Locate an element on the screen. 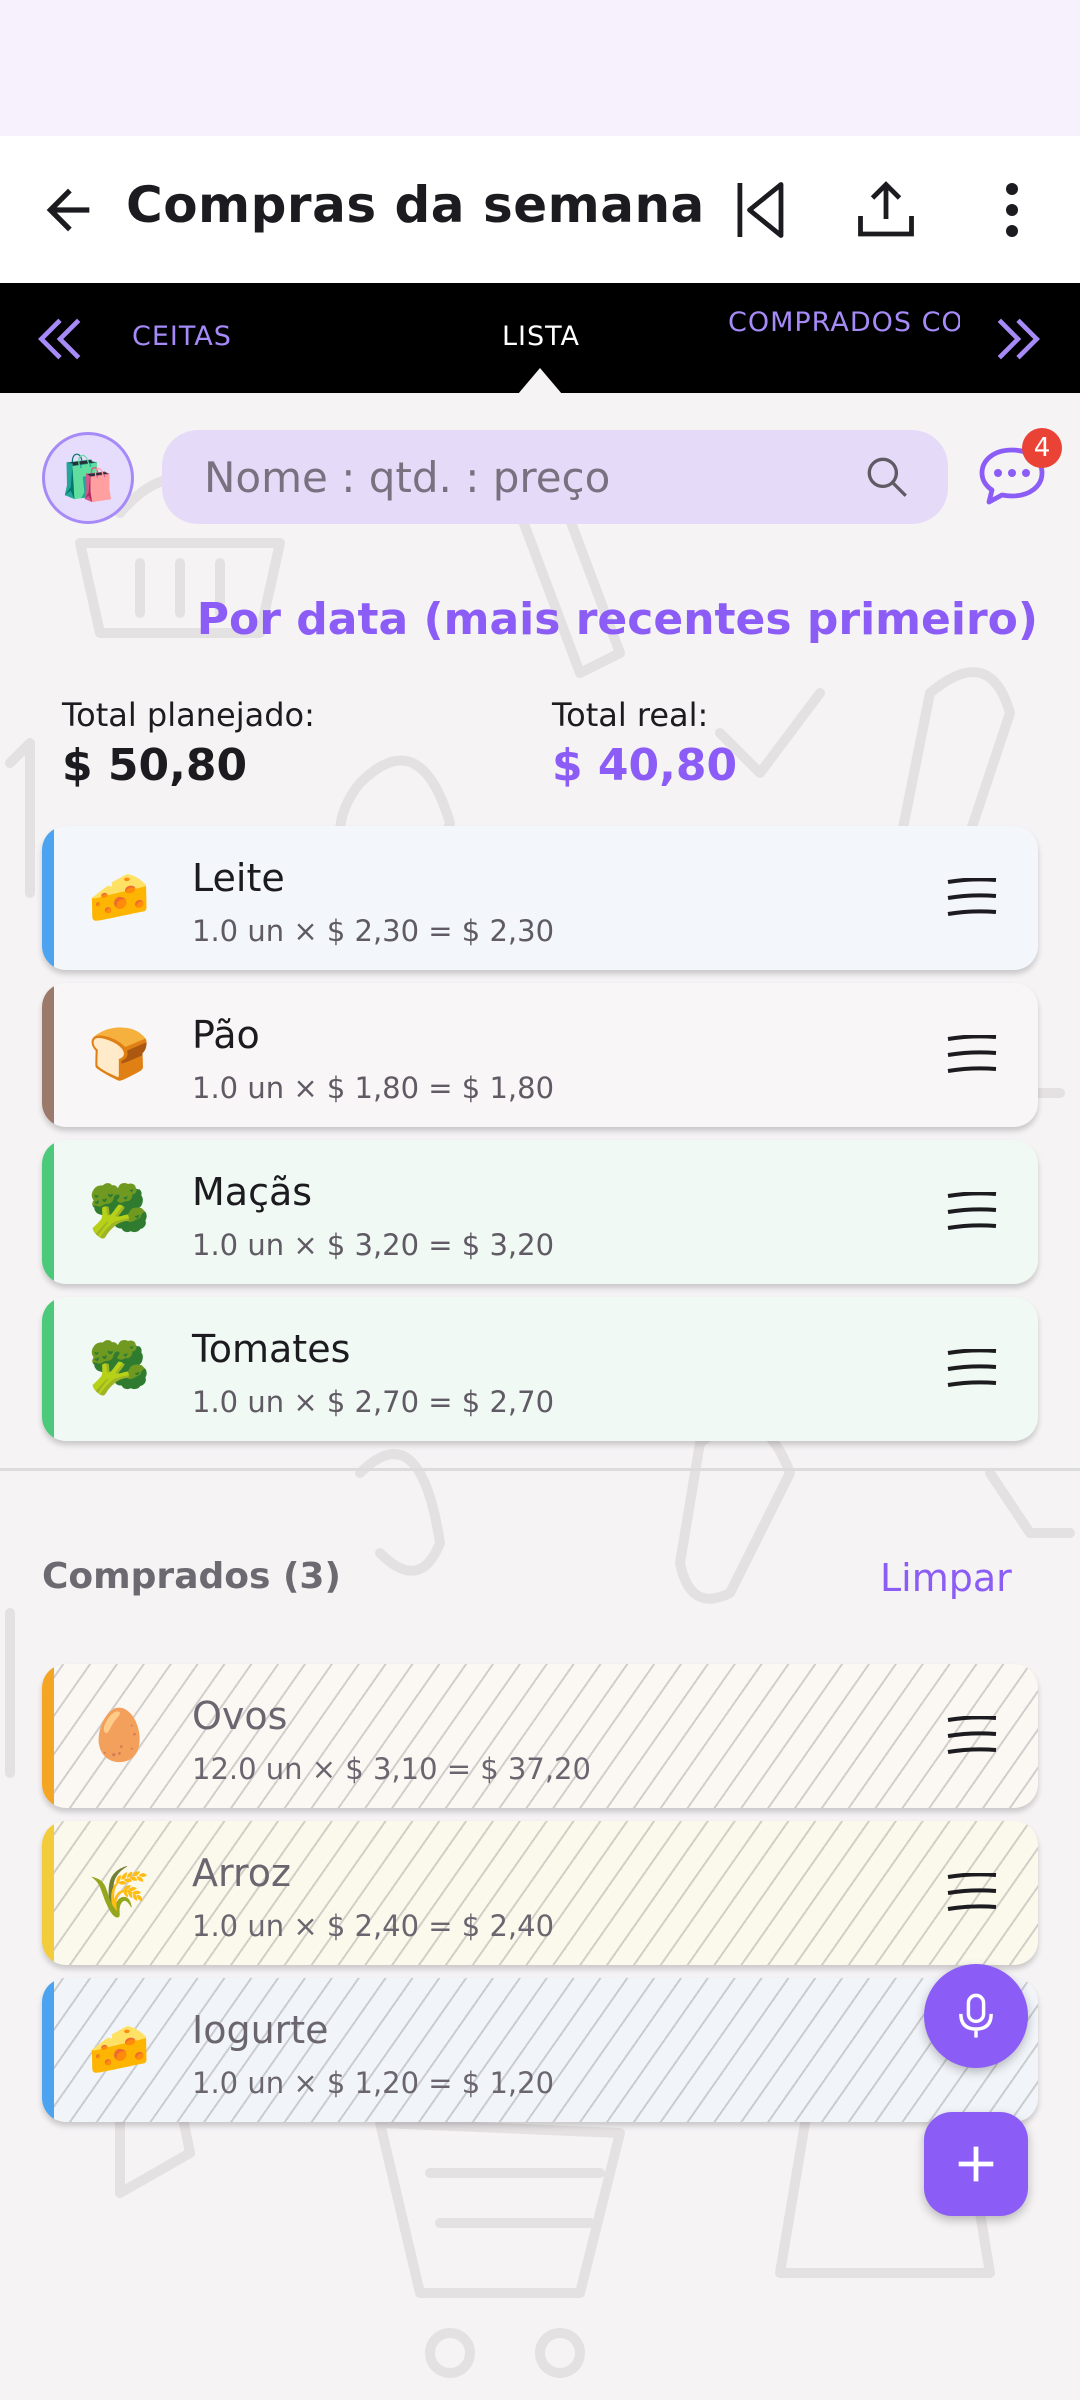  shopping-bags-icon: 🛍️ is located at coordinates (88, 478).